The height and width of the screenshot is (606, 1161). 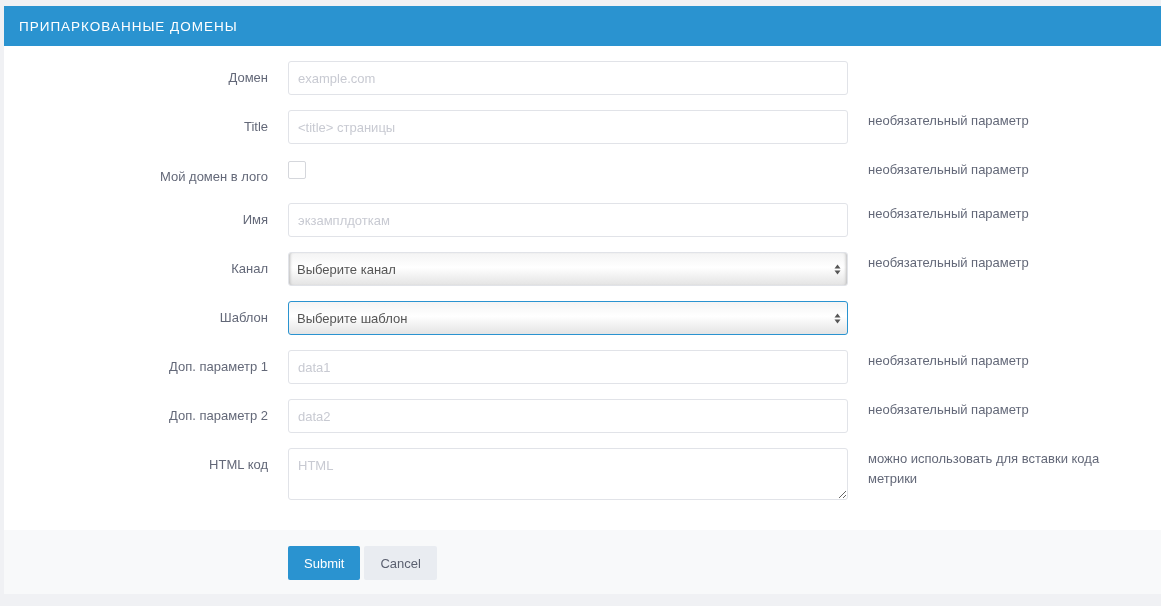 What do you see at coordinates (297, 170) in the screenshot?
I see `checkbox` at bounding box center [297, 170].